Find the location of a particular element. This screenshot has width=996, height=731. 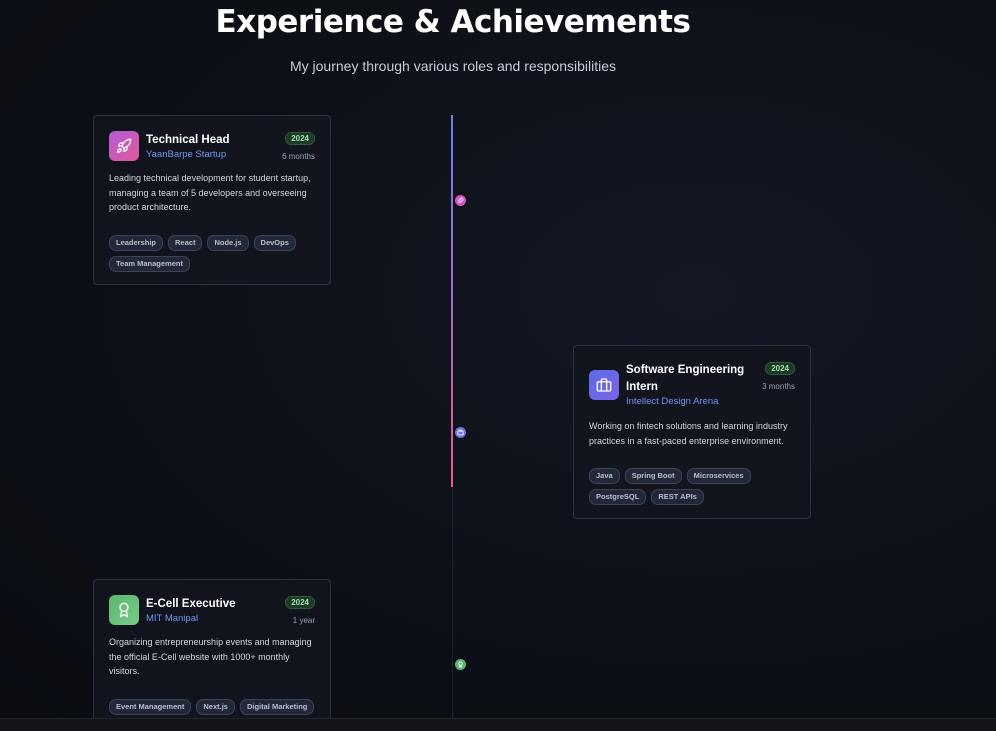

experience-role: E-Cell Executive is located at coordinates (191, 604).